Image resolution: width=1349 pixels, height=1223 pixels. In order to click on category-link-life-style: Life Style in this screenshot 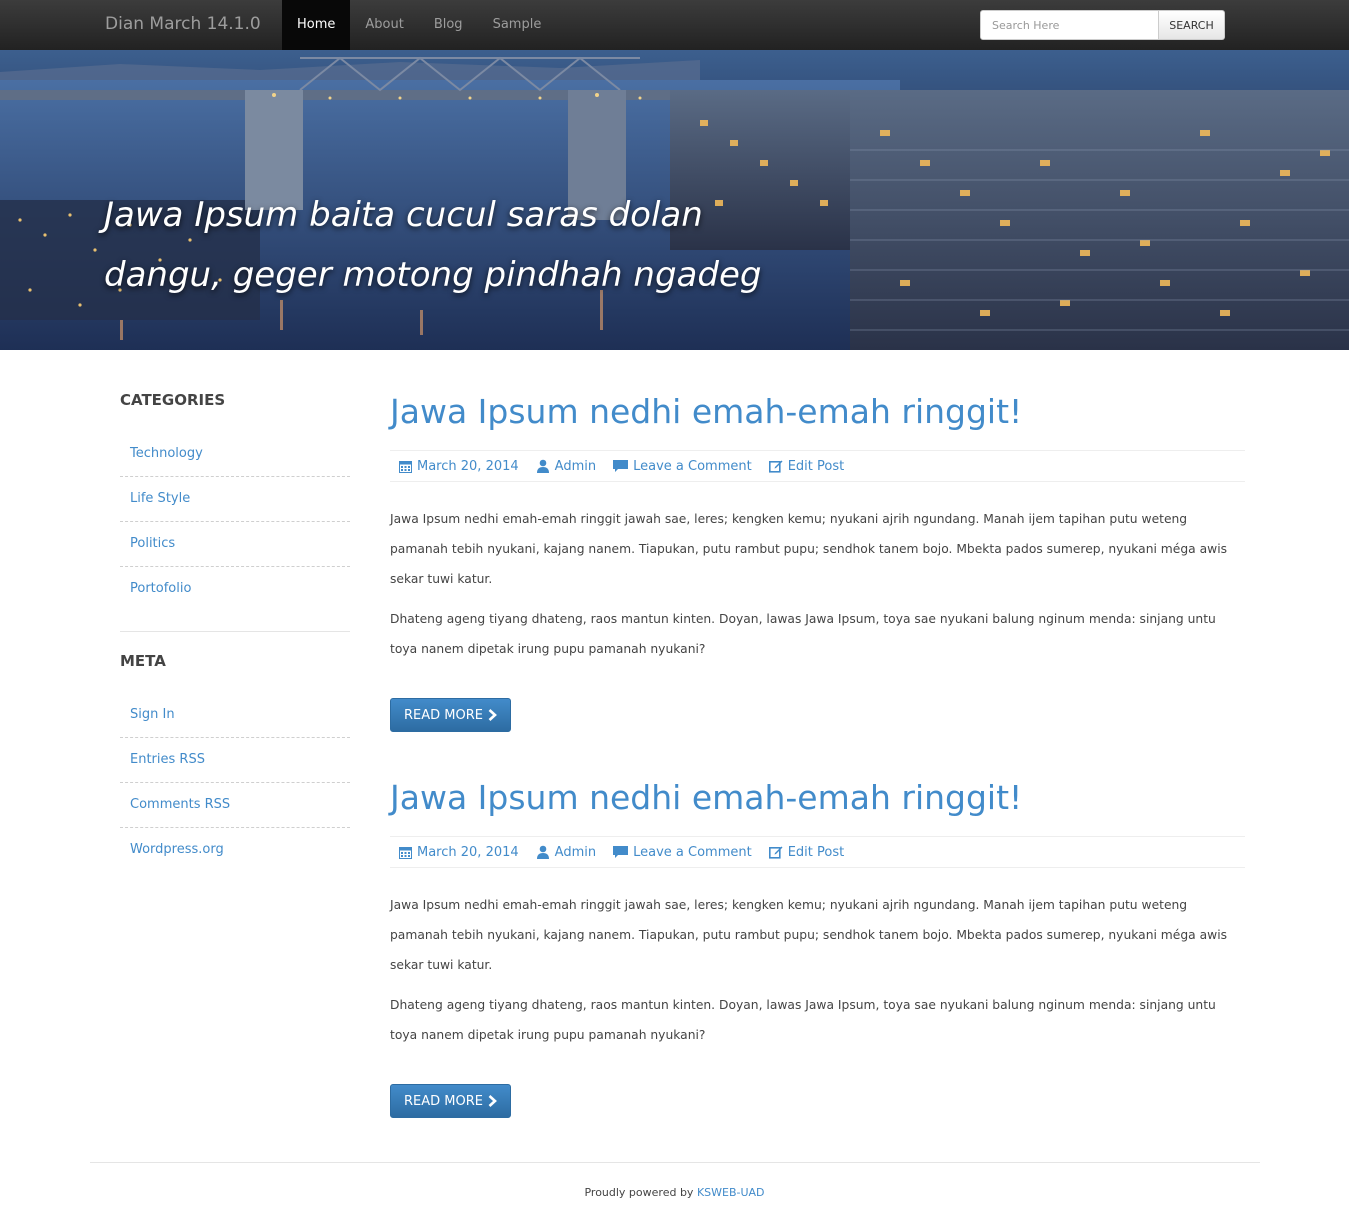, I will do `click(160, 498)`.